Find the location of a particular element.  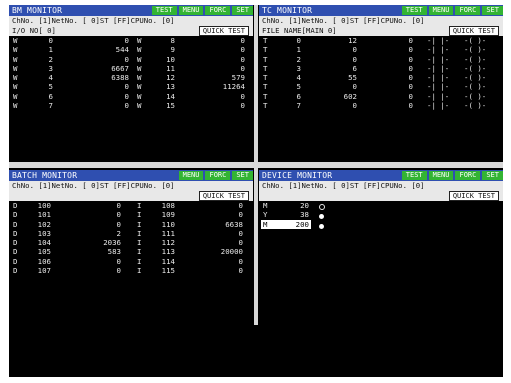

tc-set-button: SET is located at coordinates (492, 10).